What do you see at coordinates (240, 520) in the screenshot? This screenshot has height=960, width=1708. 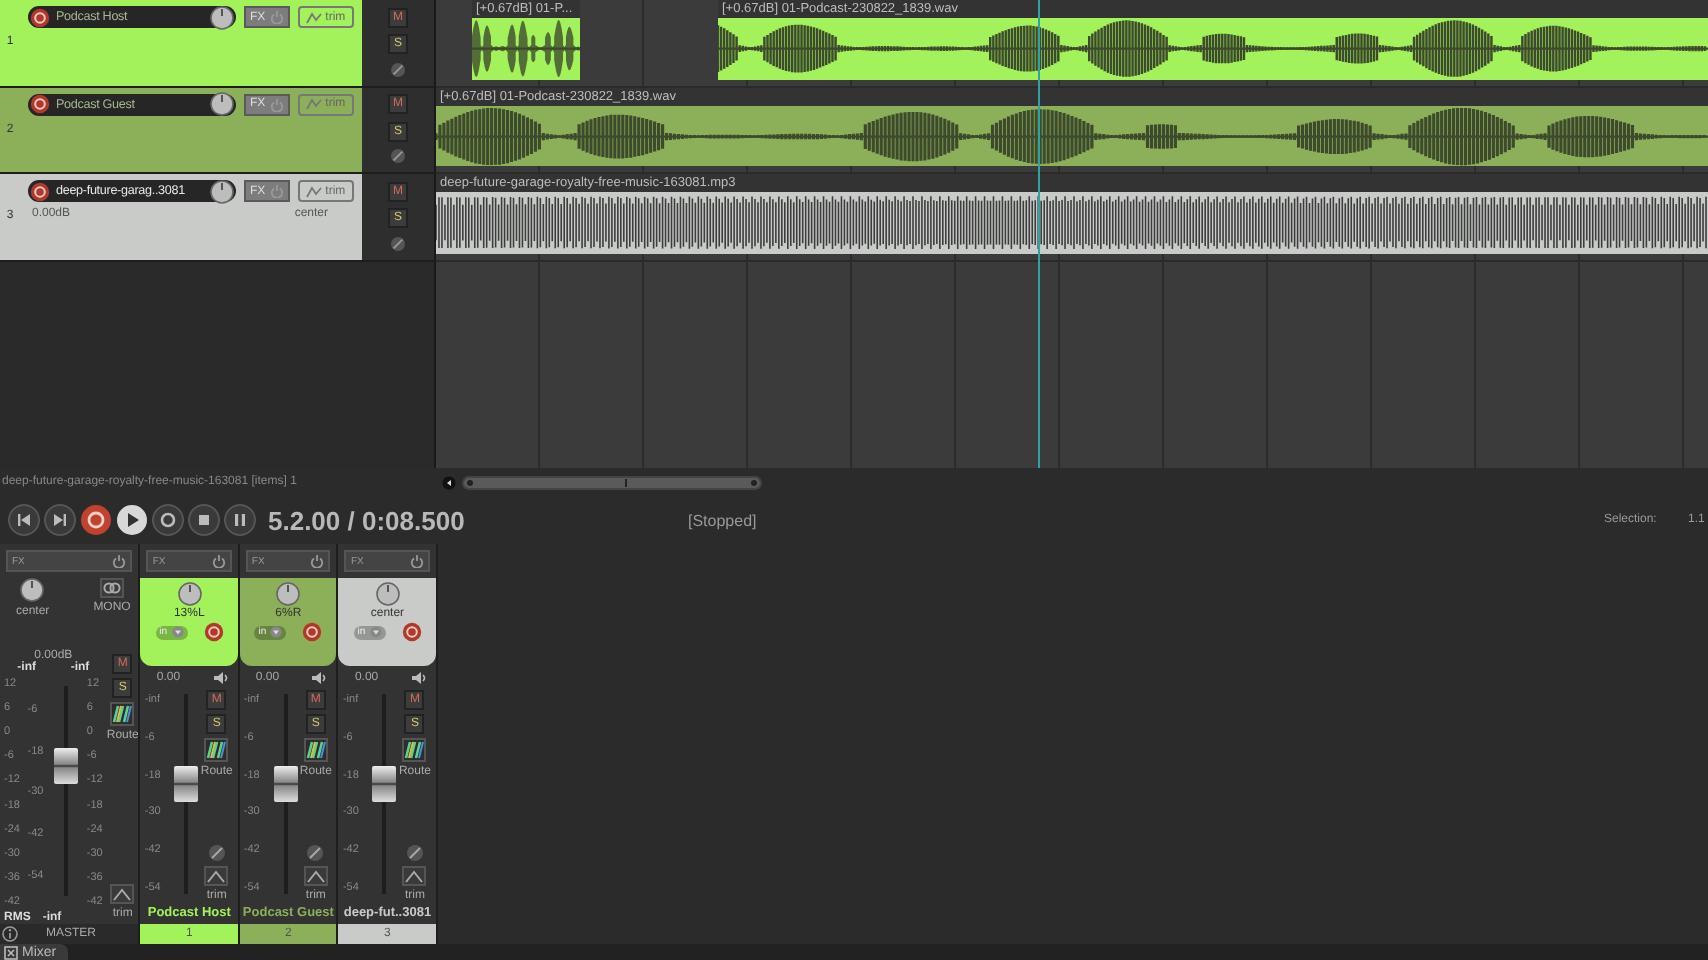 I see `pause-icon` at bounding box center [240, 520].